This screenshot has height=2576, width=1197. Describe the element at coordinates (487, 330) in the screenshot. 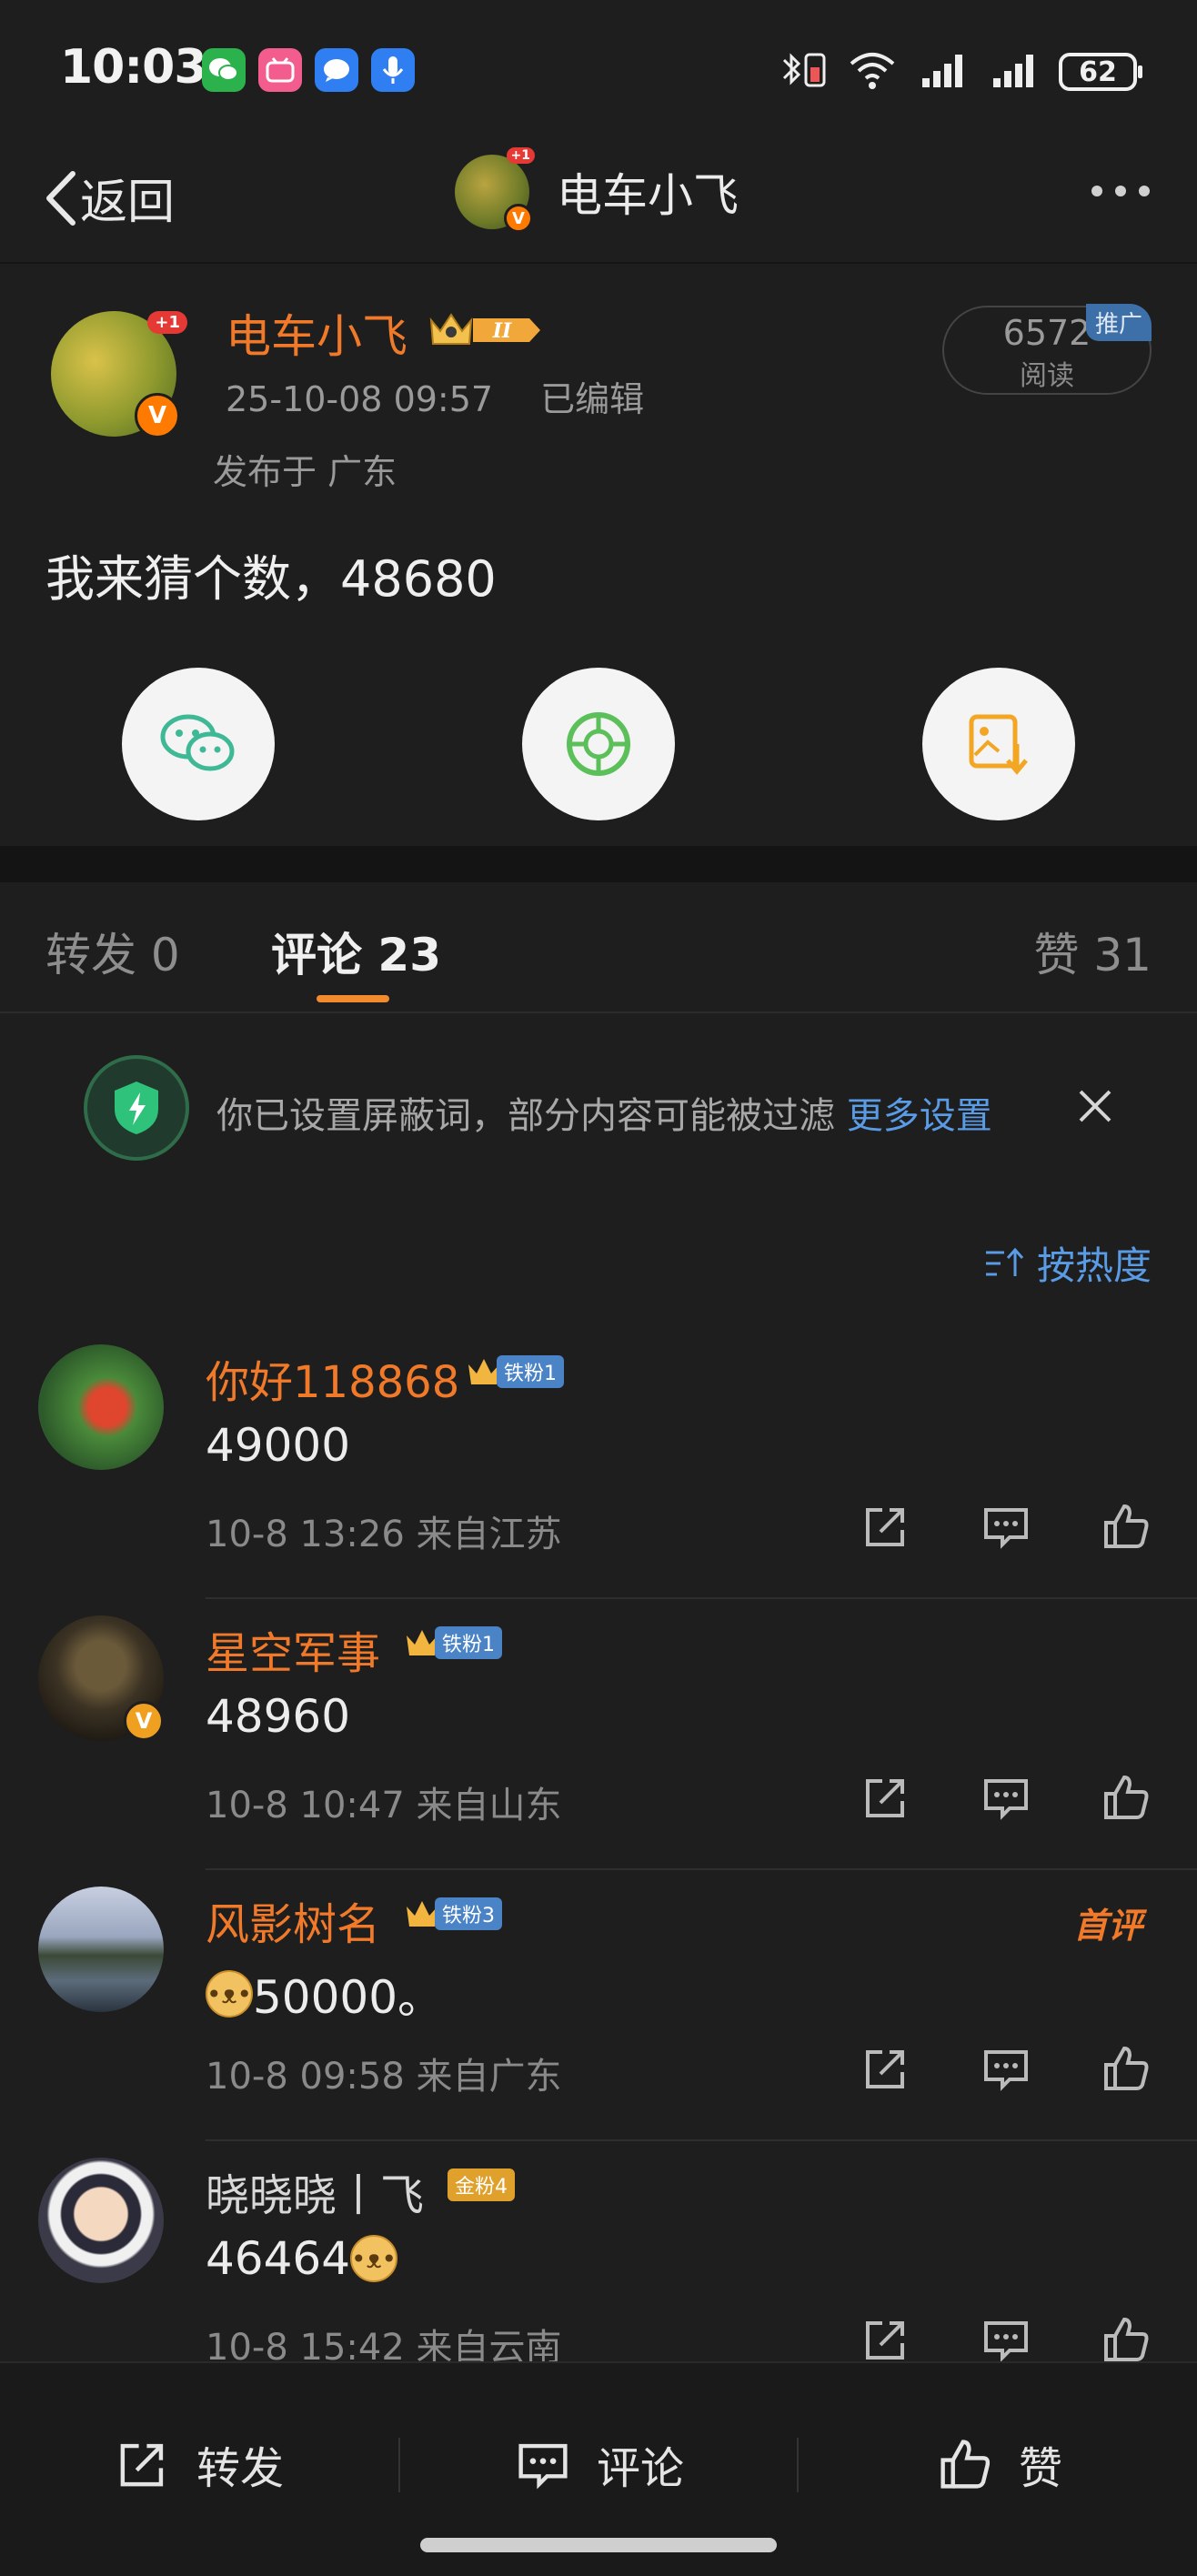

I see `level-crown-icon: II` at that location.